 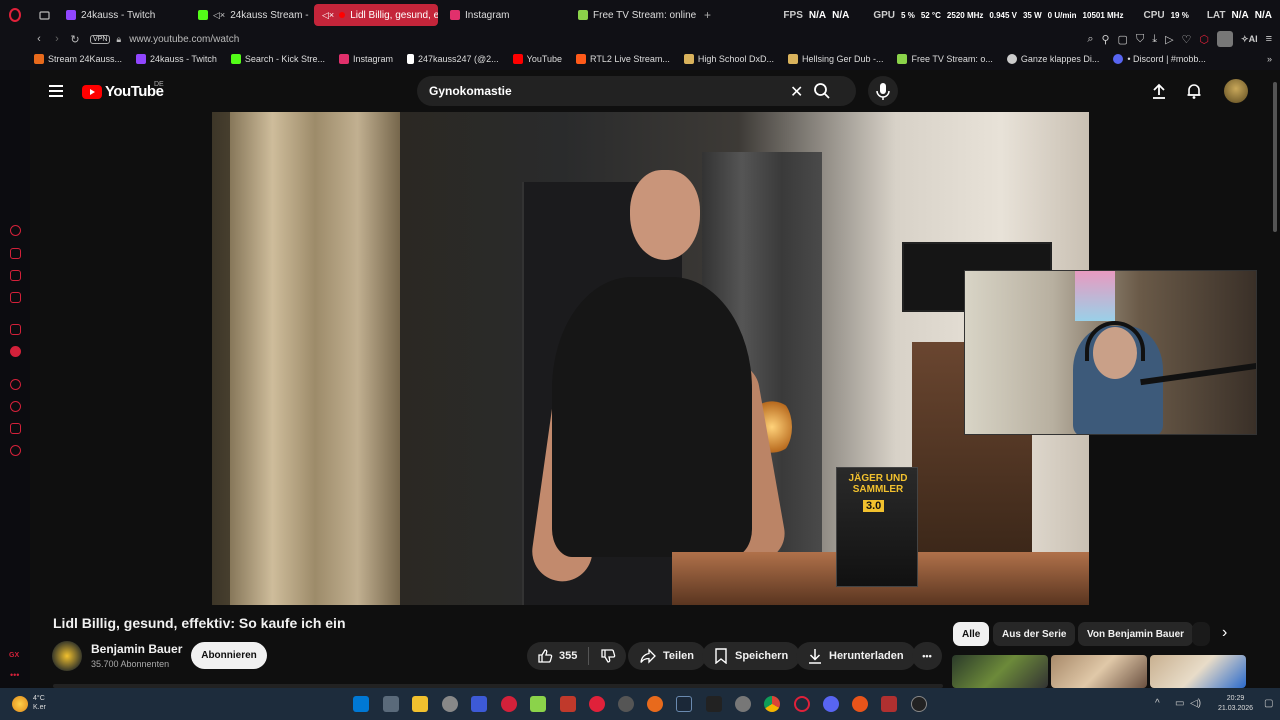 What do you see at coordinates (14, 655) in the screenshot?
I see `sidebar-gx-logo-icon: GX` at bounding box center [14, 655].